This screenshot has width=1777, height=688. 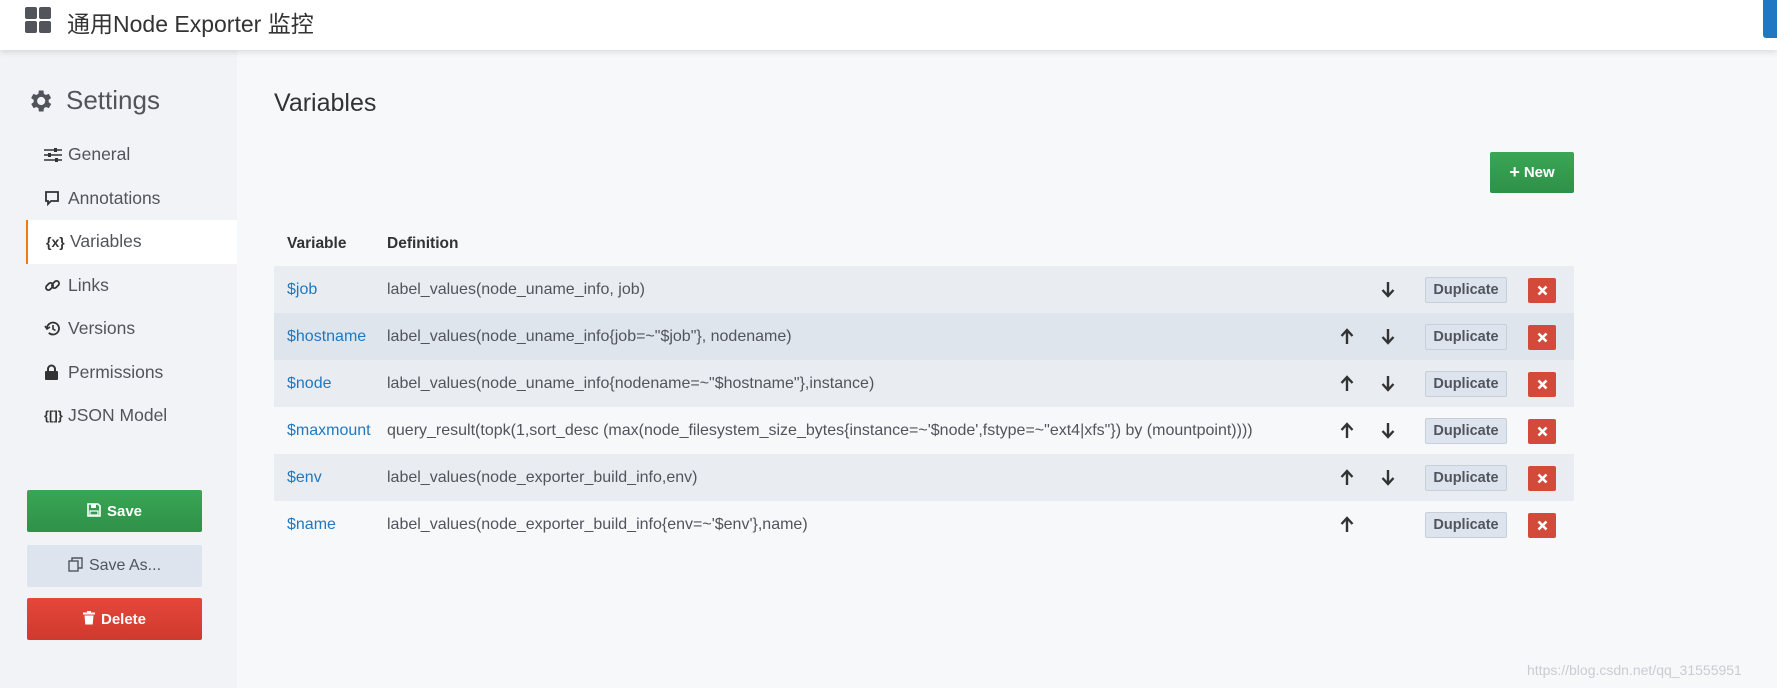 What do you see at coordinates (114, 197) in the screenshot?
I see `sidebar-item-label: Annotations` at bounding box center [114, 197].